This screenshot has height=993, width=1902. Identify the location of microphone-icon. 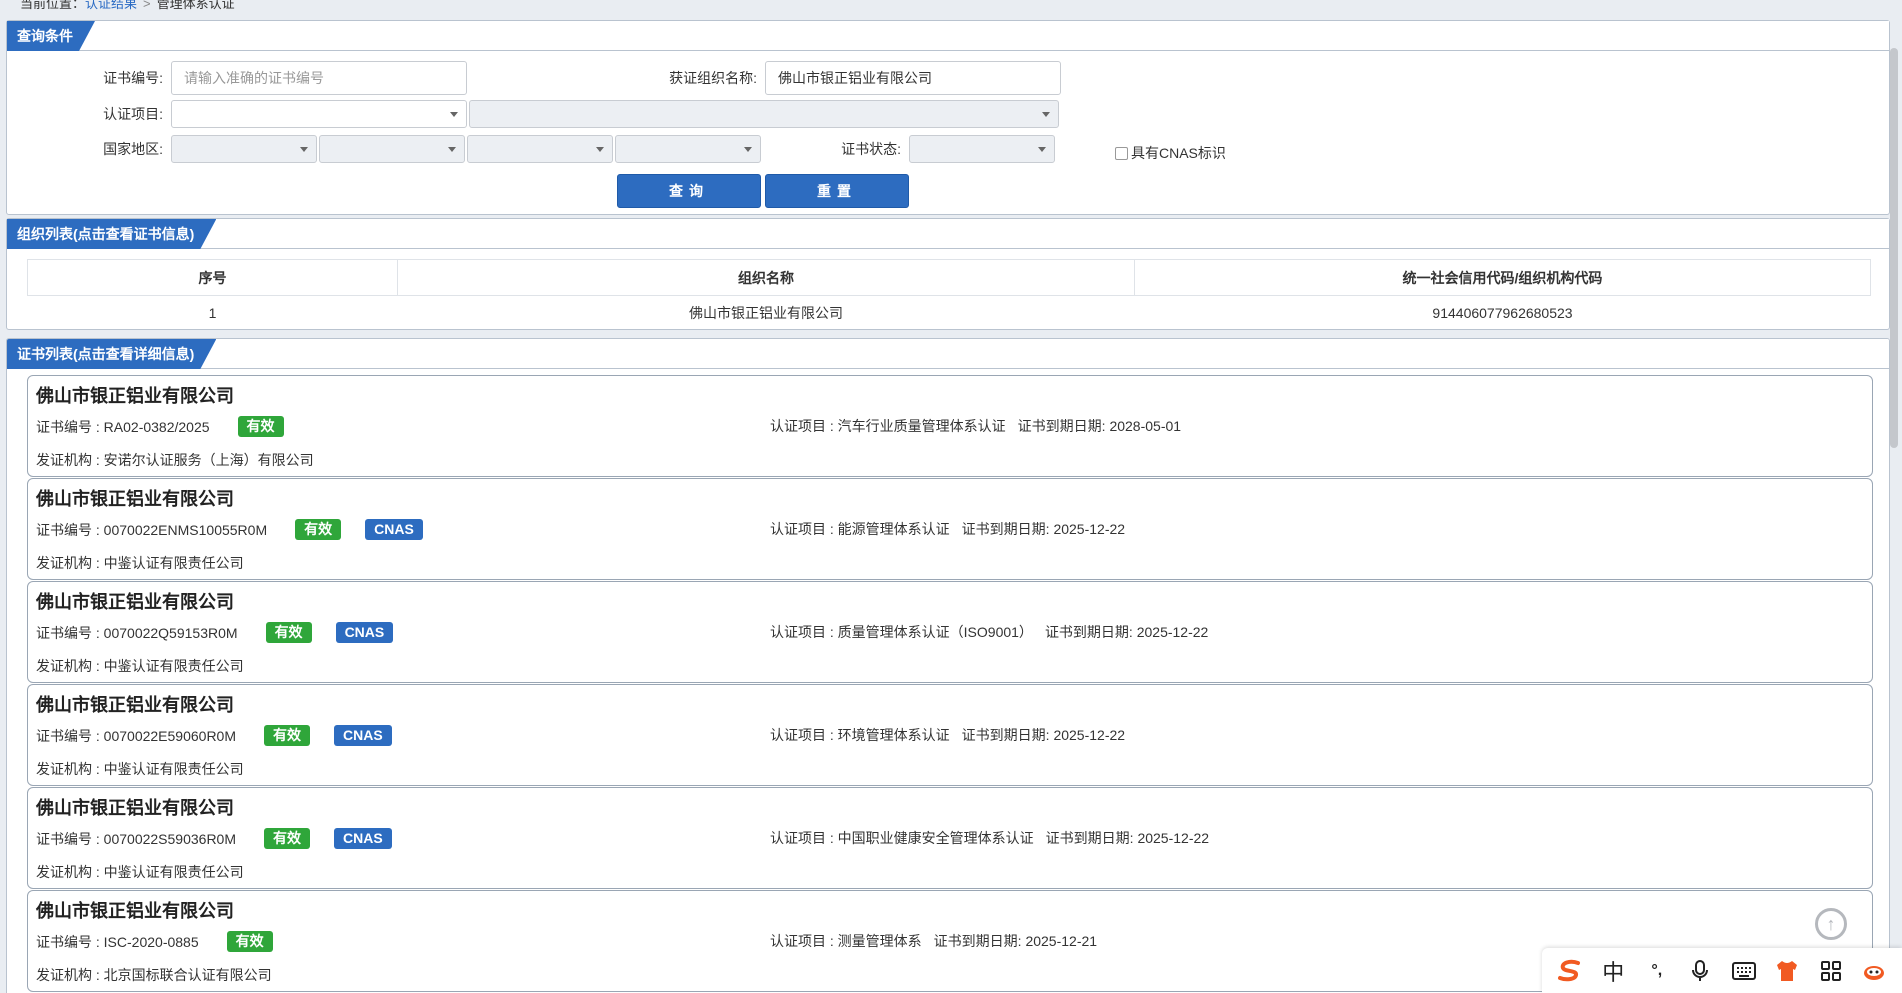
(1700, 971).